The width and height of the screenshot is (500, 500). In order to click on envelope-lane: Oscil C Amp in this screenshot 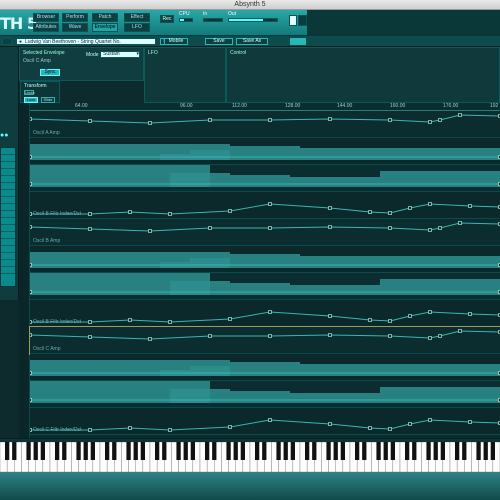, I will do `click(264, 340)`.